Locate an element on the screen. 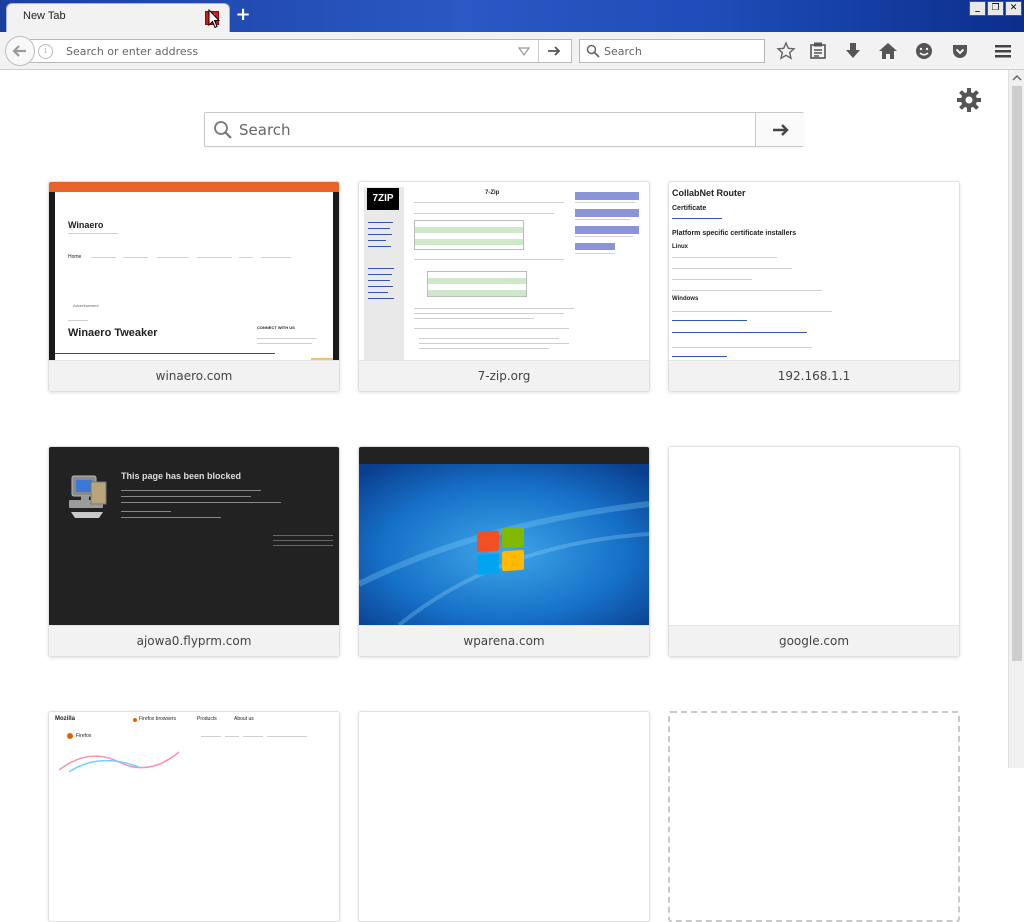 Image resolution: width=1024 pixels, height=922 pixels. thumb-7zip-title: 7-Zip is located at coordinates (492, 193).